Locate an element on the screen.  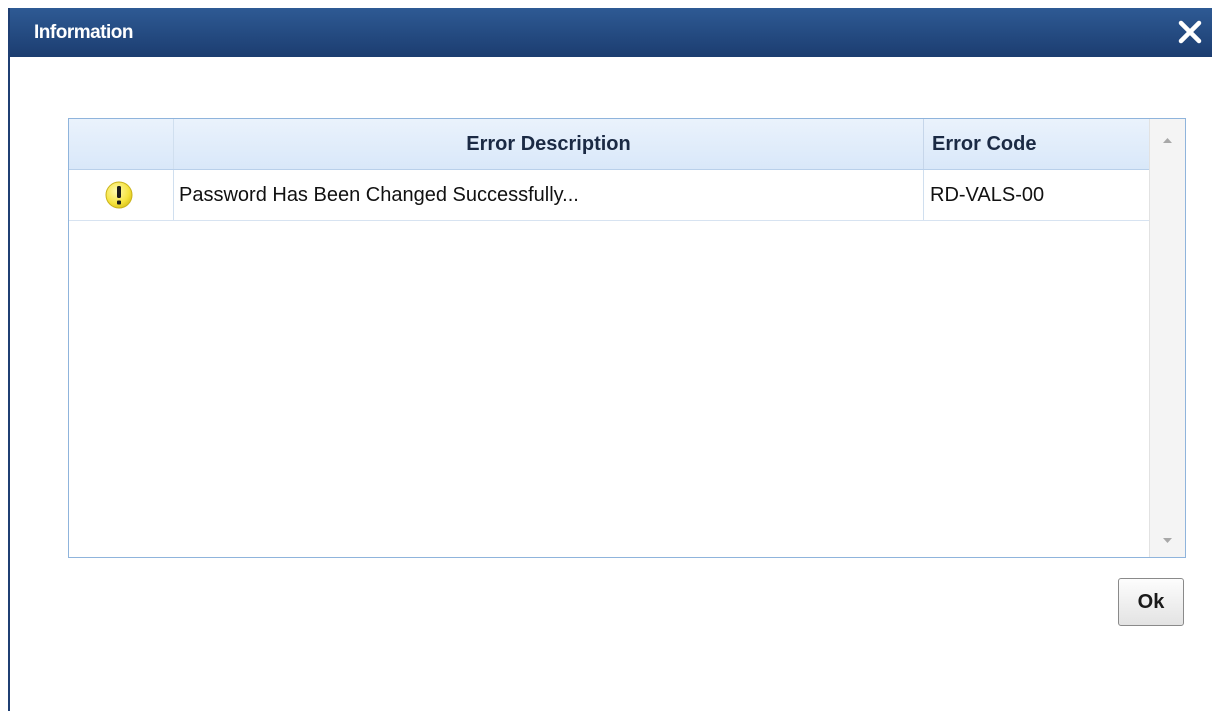
close-icon is located at coordinates (1190, 32).